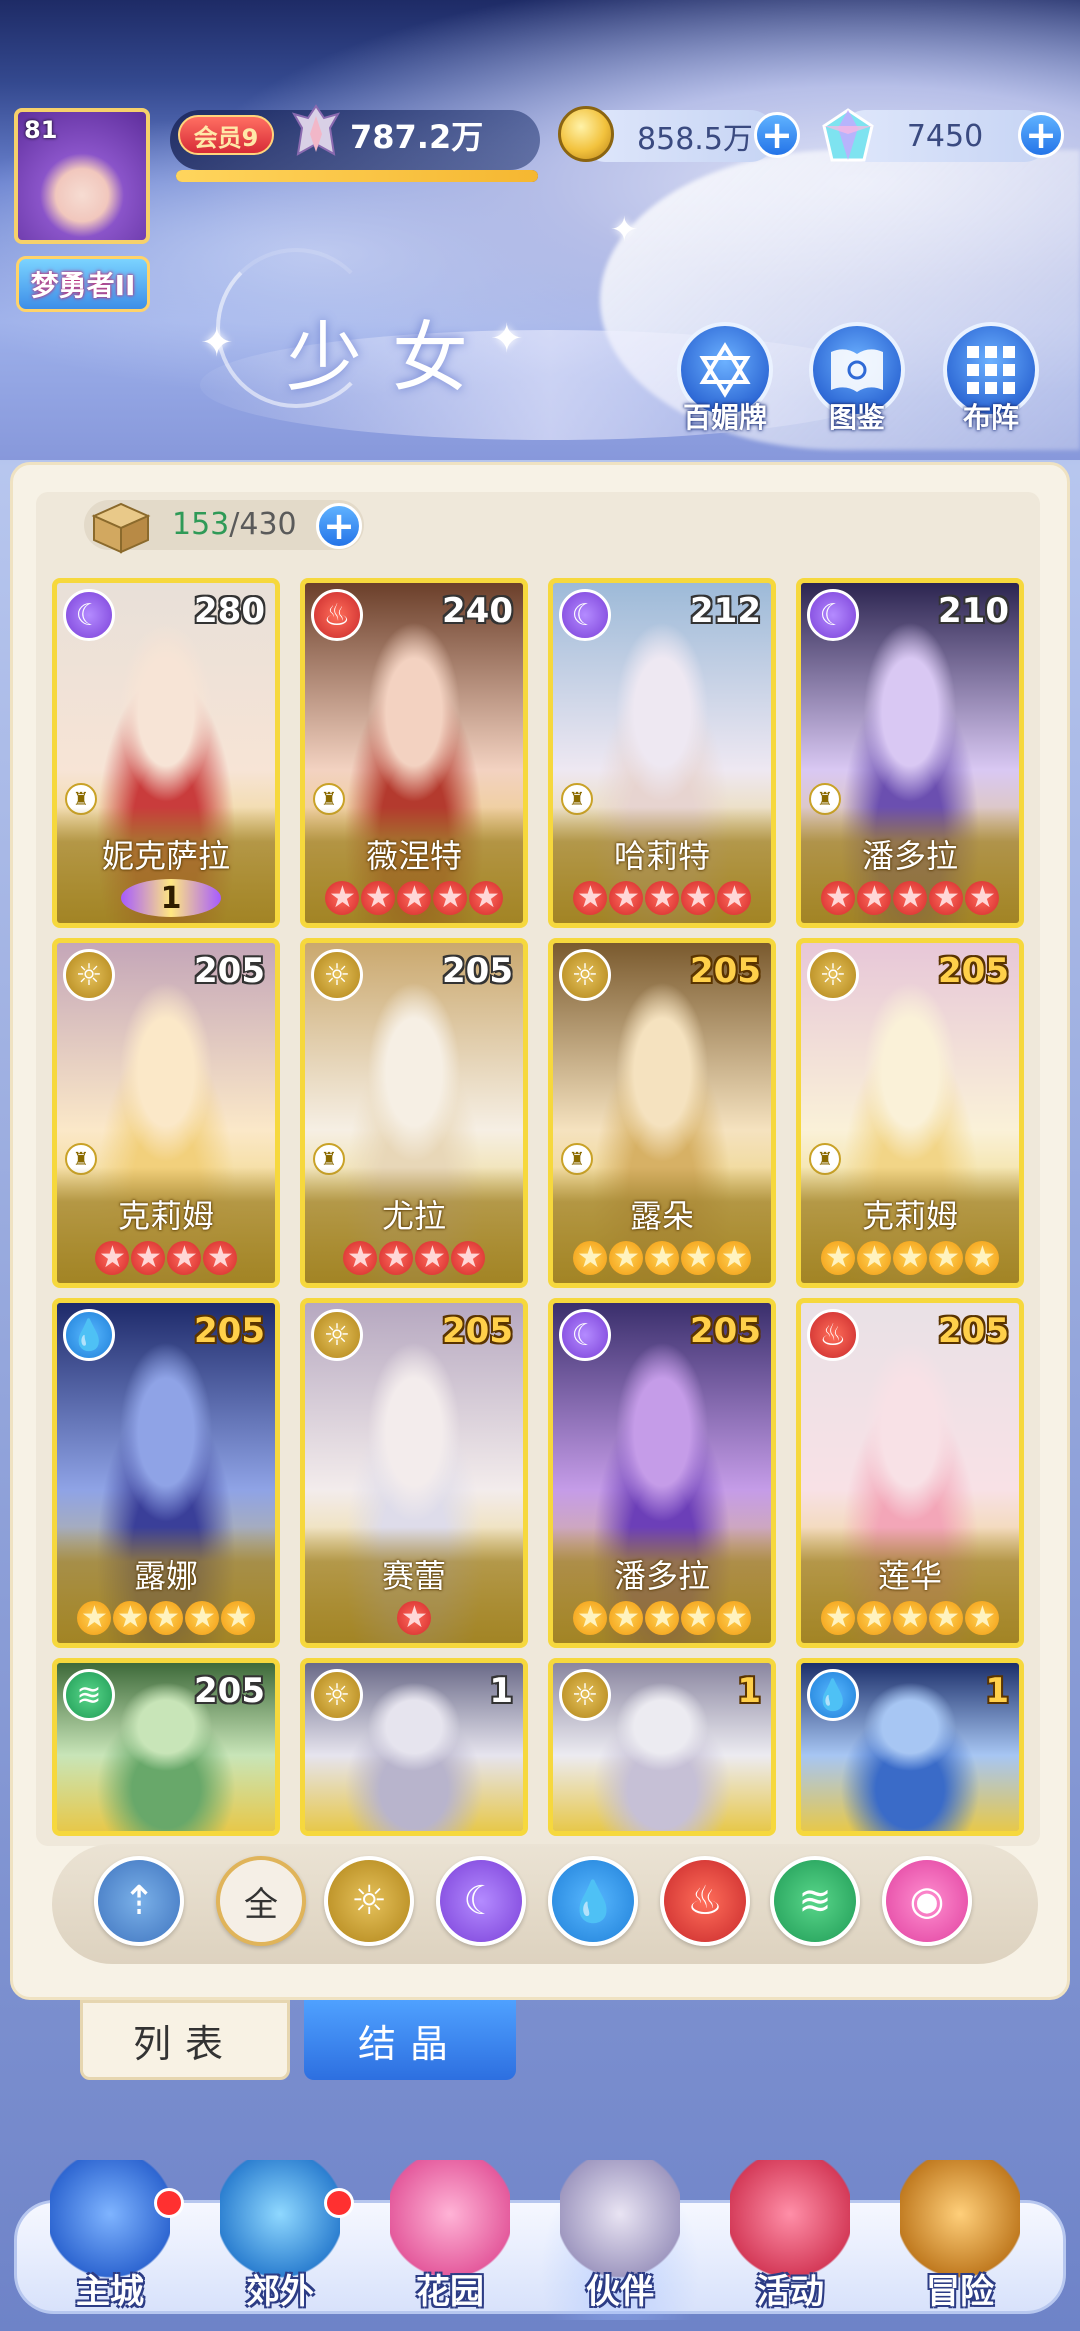  I want to click on gem-value: 7450, so click(945, 136).